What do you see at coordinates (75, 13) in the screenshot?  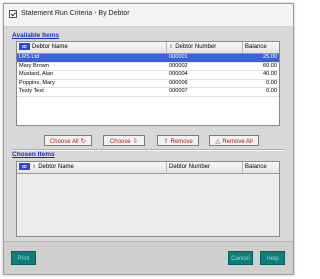 I see `window-title: Statement Run Criteria - By Debtor` at bounding box center [75, 13].